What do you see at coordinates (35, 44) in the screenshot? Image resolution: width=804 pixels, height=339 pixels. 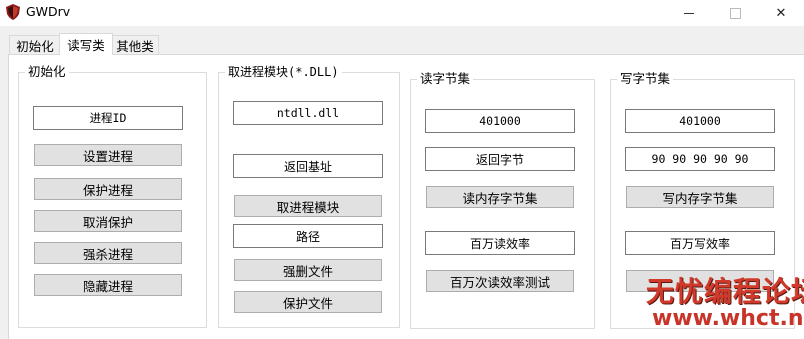 I see `tab-init: 初始化` at bounding box center [35, 44].